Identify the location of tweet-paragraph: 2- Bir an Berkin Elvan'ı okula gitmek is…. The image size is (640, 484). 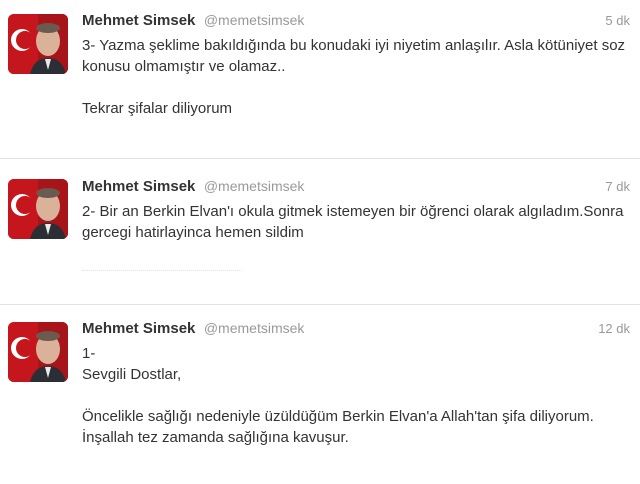
(353, 222).